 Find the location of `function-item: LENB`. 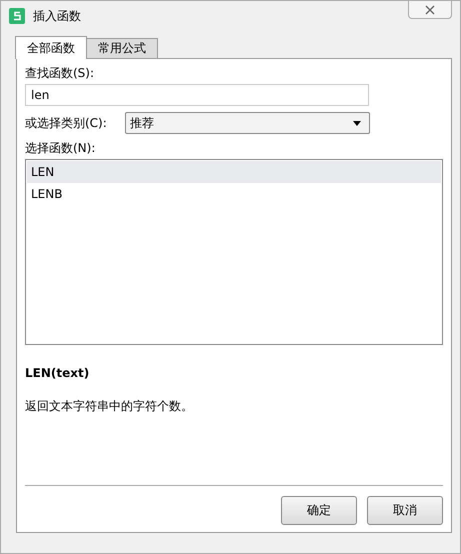

function-item: LENB is located at coordinates (234, 194).